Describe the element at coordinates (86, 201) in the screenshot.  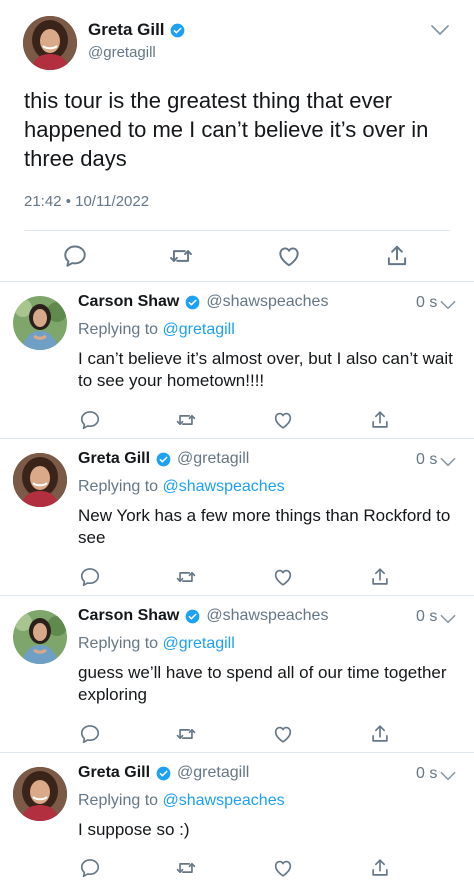
I see `tweet-timestamp: 21:42 • 10/11/2022` at that location.